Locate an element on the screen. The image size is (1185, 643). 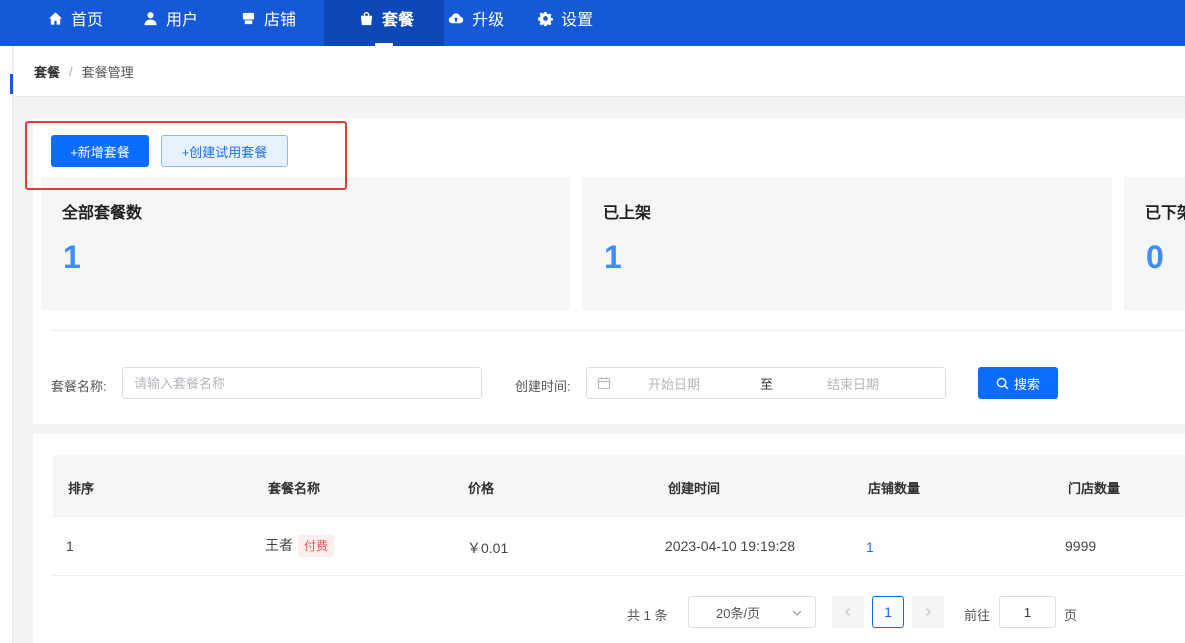
date-range-picker: 开始日期 至 结束日期 is located at coordinates (766, 383).